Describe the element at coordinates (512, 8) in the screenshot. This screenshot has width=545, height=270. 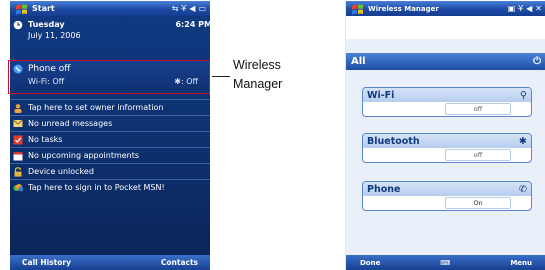
I see `network-icon: ▣` at that location.